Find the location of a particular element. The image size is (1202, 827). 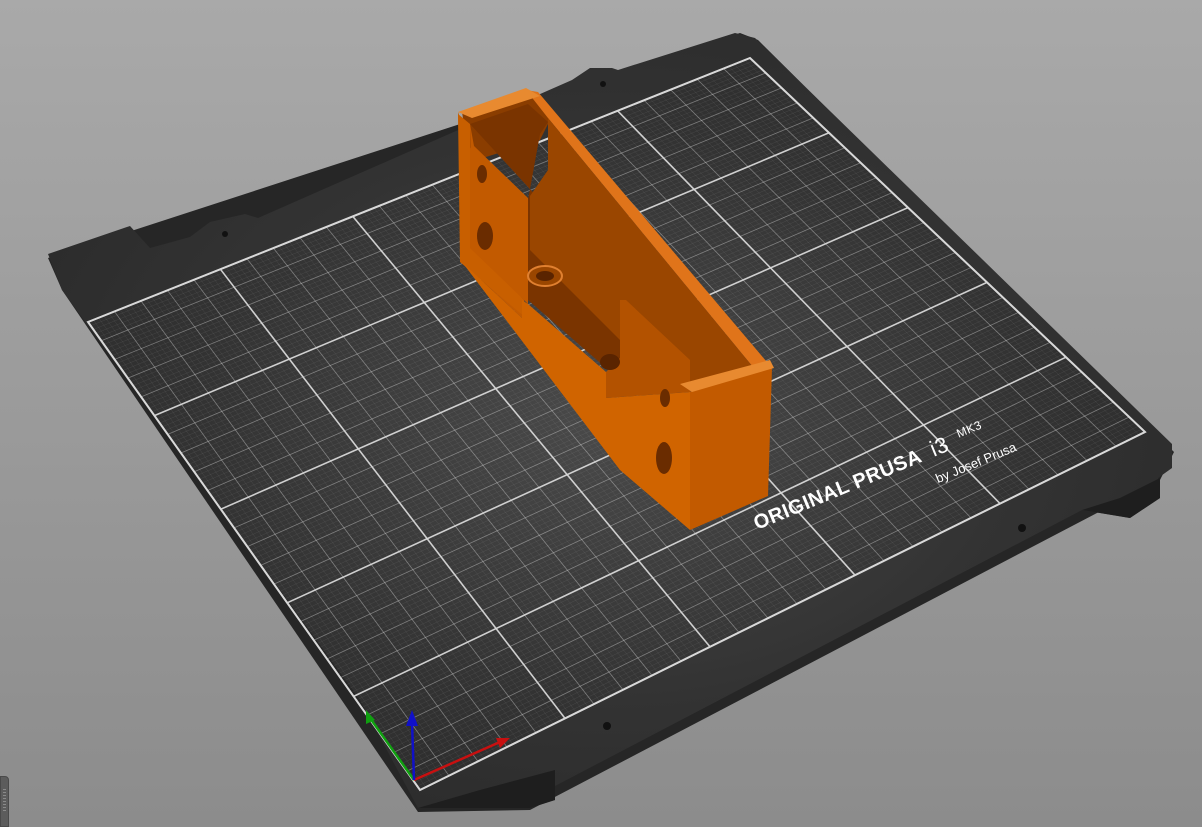

handle-grip is located at coordinates (4, 801).